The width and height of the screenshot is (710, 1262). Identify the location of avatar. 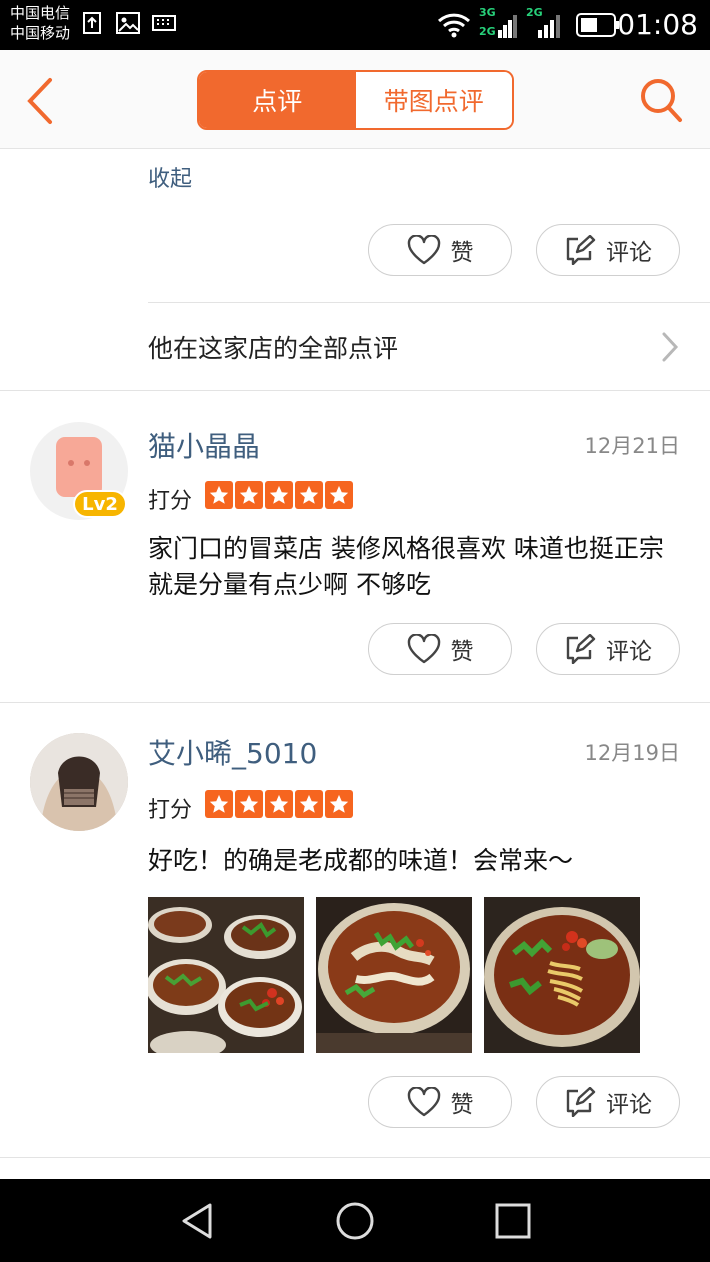
(79, 782).